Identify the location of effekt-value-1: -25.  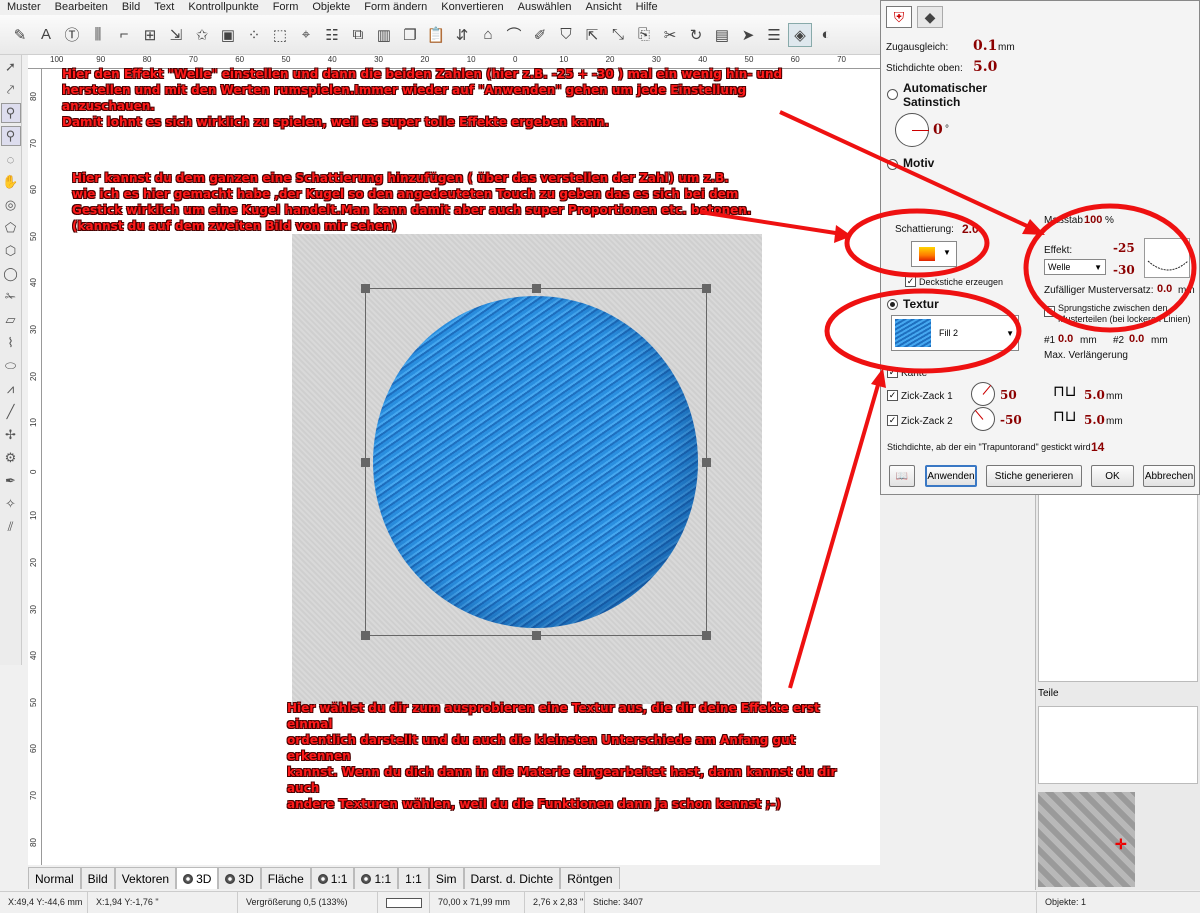
(1124, 248).